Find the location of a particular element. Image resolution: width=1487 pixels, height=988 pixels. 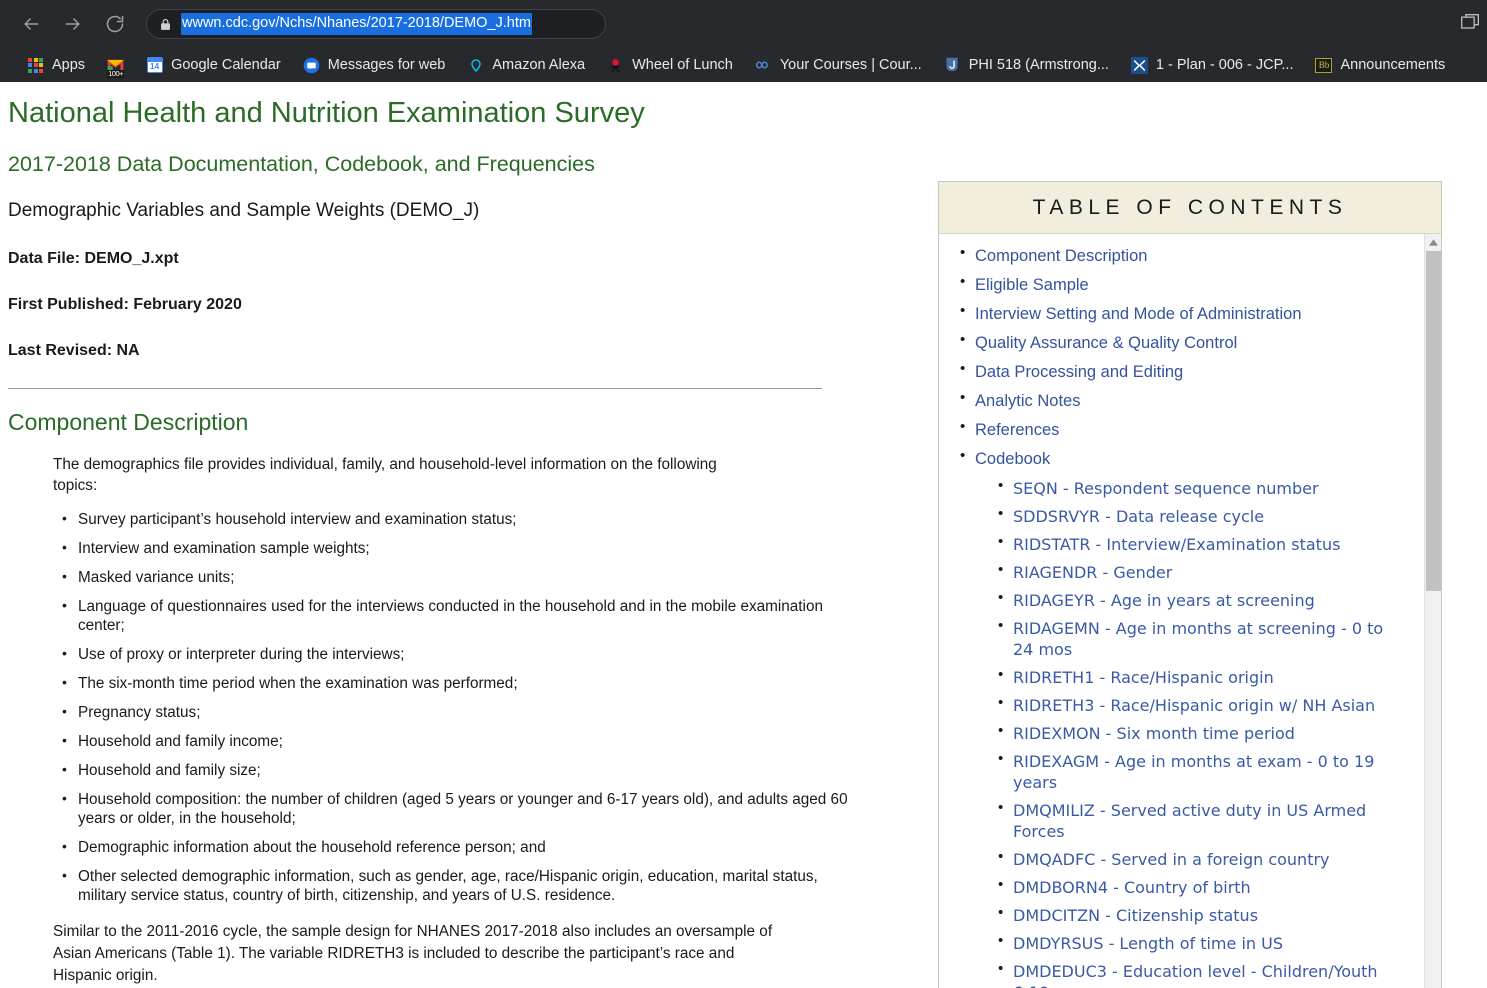

list-item: DMDBORN4 - Country of birth is located at coordinates (1196, 887).